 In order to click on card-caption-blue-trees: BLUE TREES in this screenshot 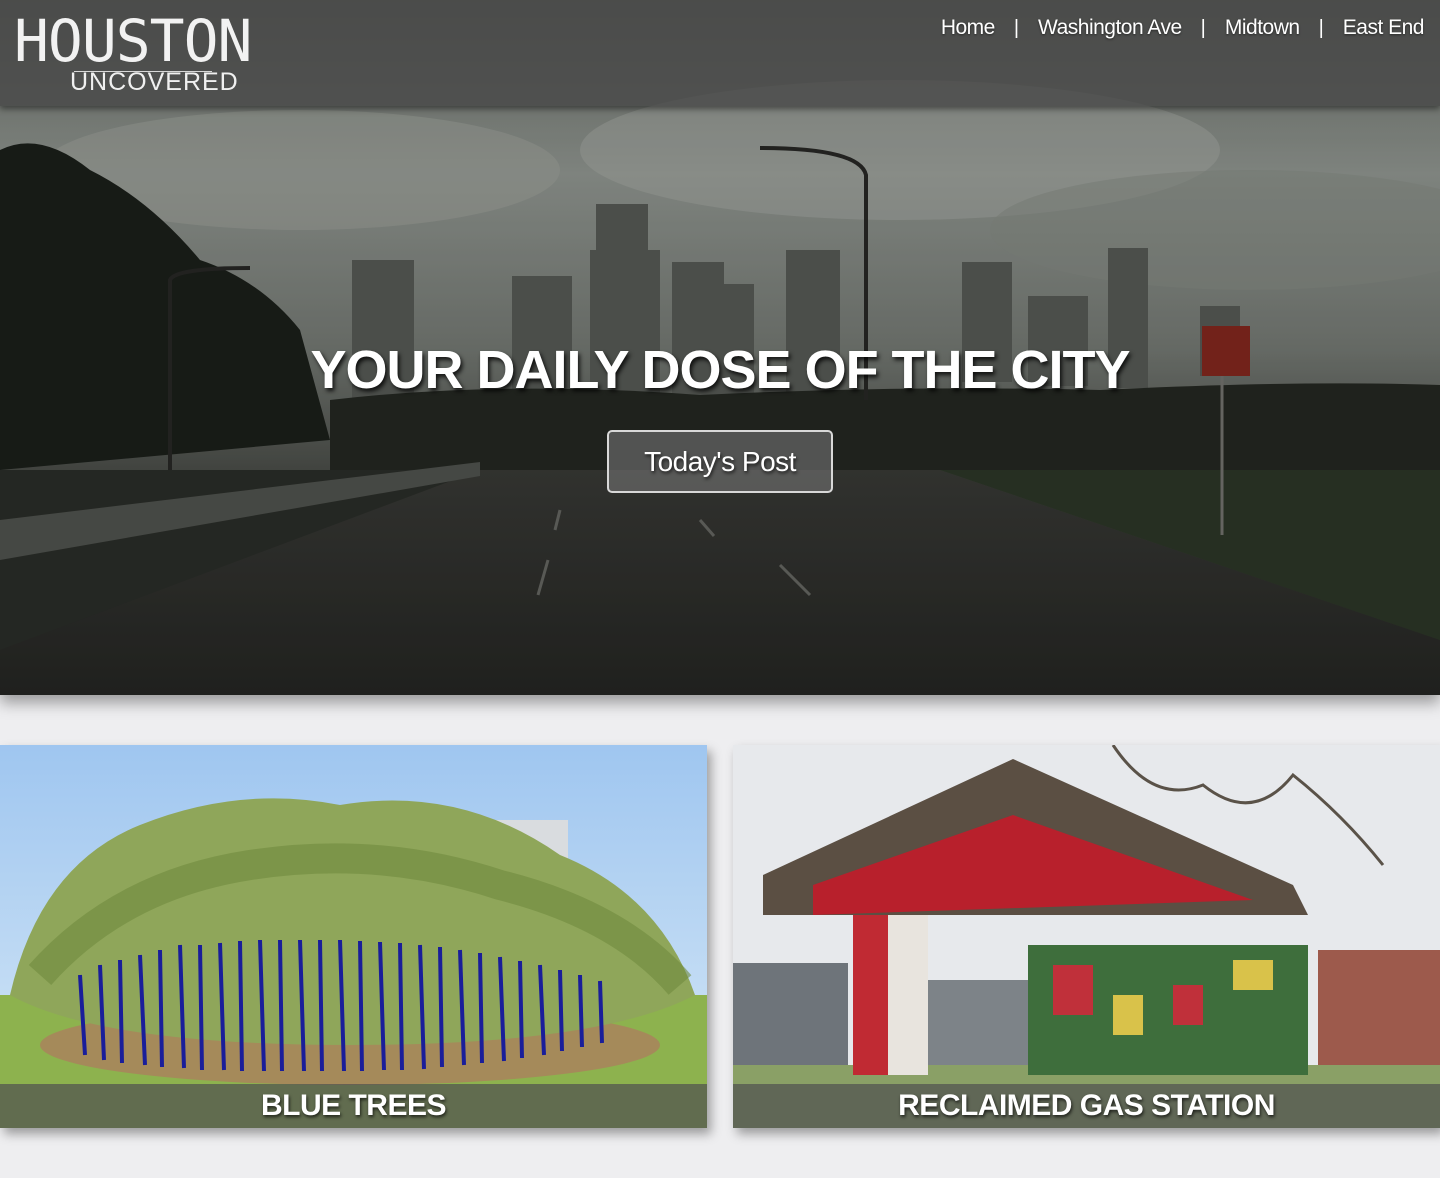, I will do `click(353, 1106)`.